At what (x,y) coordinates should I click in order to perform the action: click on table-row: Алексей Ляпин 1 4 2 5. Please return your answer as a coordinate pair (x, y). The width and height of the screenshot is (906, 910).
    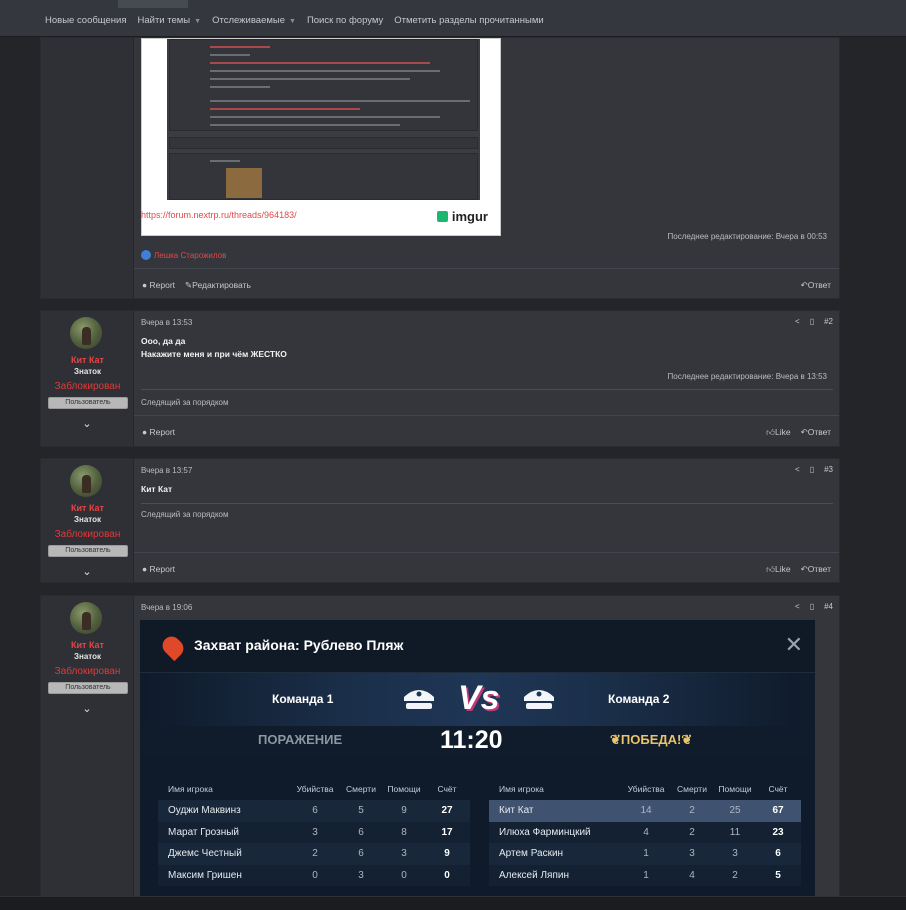
    Looking at the image, I should click on (645, 875).